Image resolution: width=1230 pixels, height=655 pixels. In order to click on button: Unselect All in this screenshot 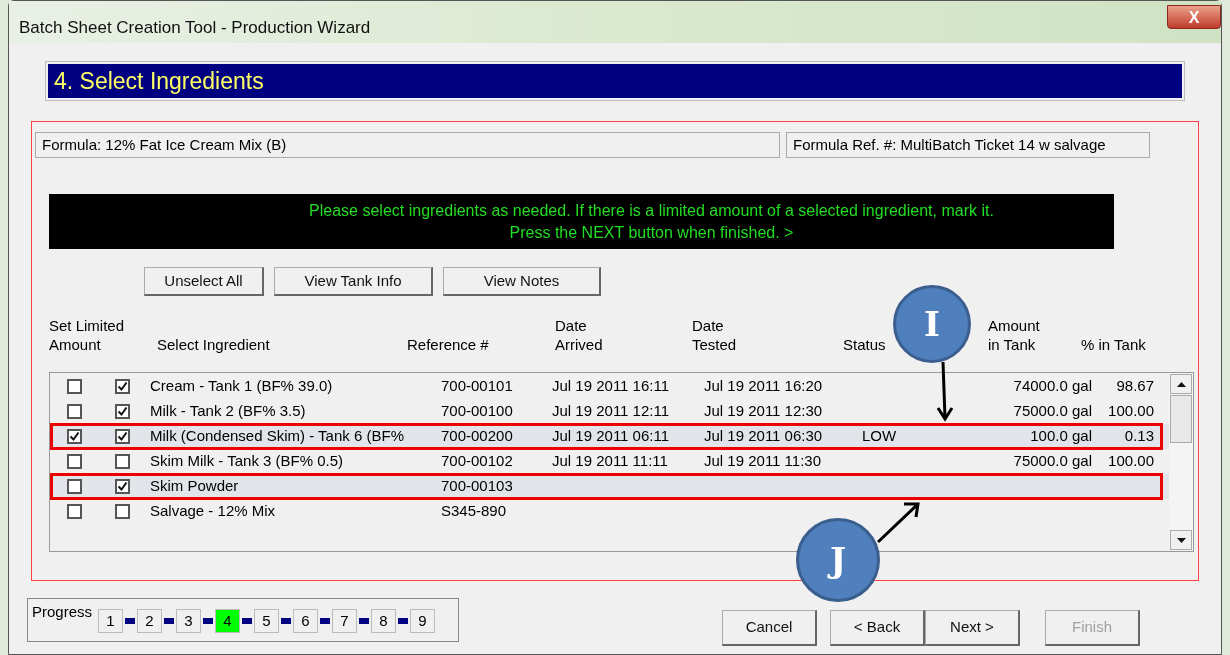, I will do `click(204, 281)`.